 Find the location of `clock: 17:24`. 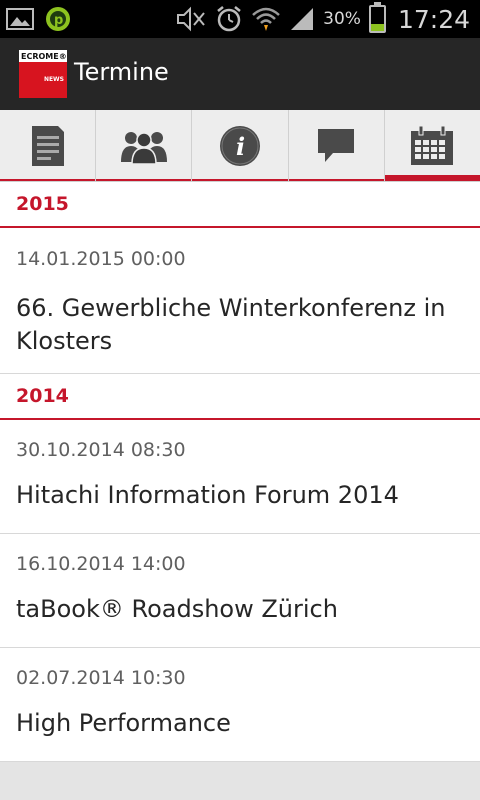

clock: 17:24 is located at coordinates (433, 19).